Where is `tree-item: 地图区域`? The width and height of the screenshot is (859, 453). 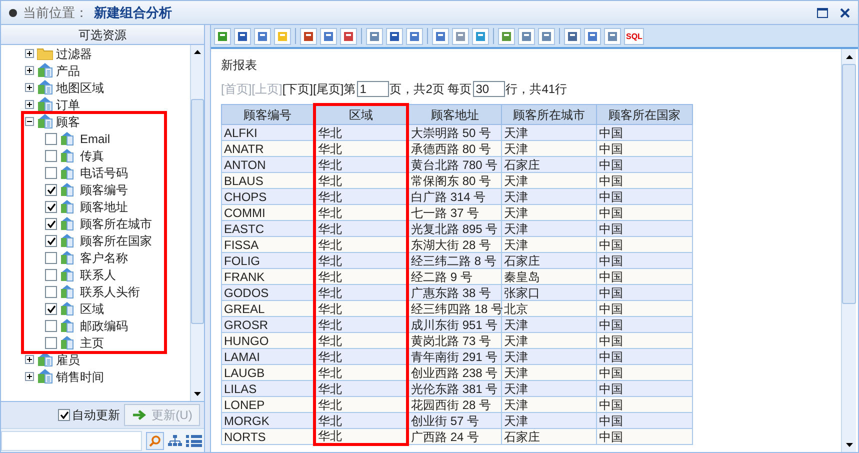 tree-item: 地图区域 is located at coordinates (80, 87).